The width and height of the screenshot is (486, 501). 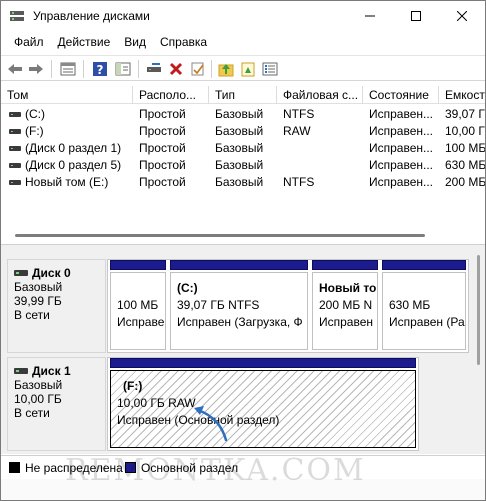 What do you see at coordinates (322, 148) in the screenshot?
I see `volume-file-system` at bounding box center [322, 148].